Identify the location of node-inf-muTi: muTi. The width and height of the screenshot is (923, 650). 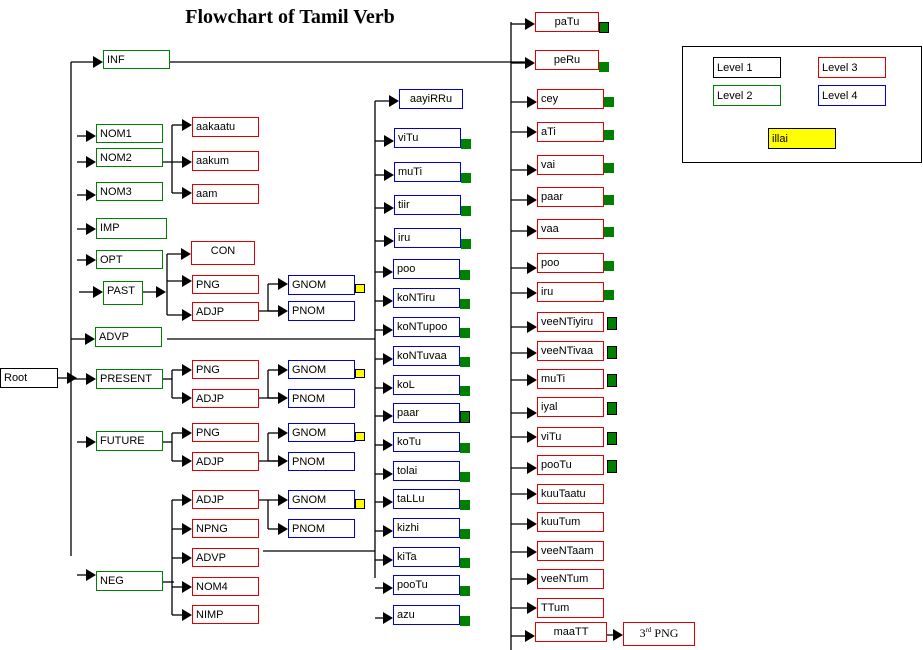
(570, 379).